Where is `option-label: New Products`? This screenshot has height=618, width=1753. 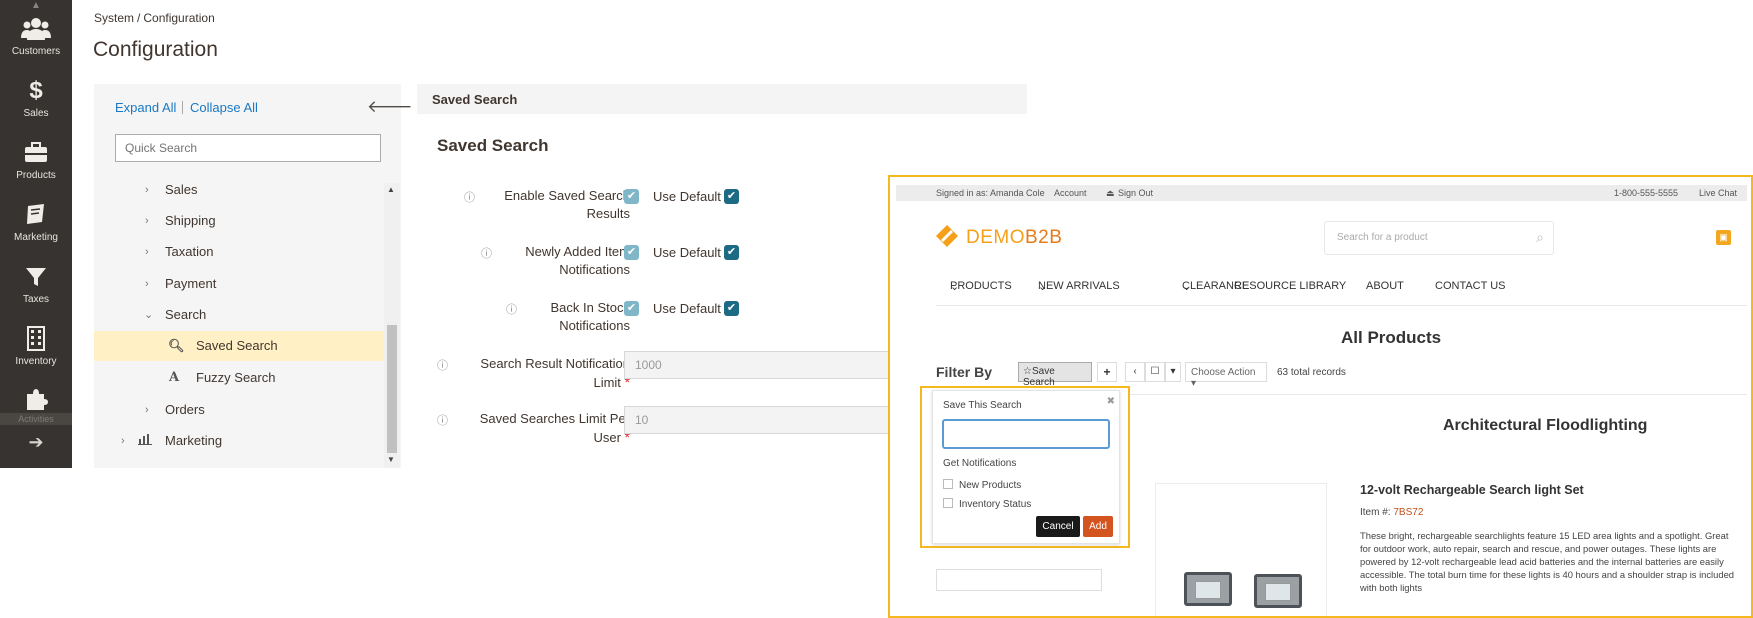 option-label: New Products is located at coordinates (990, 485).